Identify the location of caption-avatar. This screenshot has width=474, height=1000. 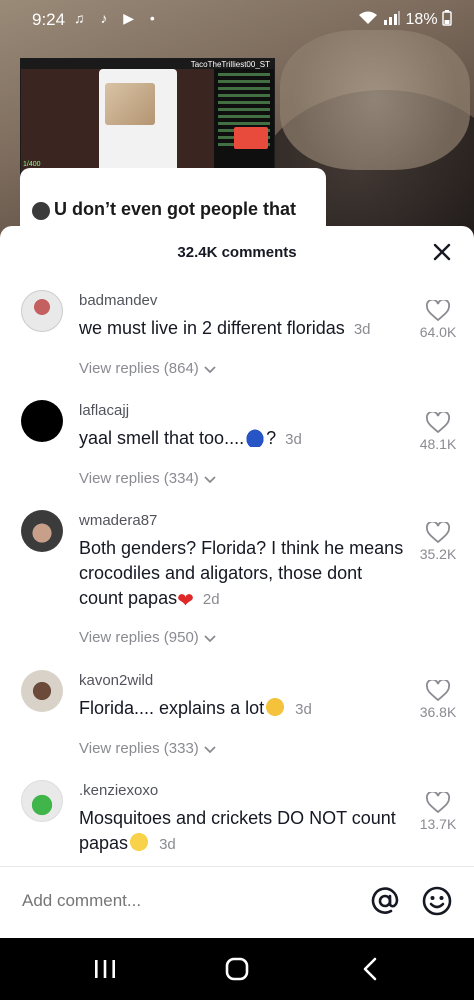
(41, 211).